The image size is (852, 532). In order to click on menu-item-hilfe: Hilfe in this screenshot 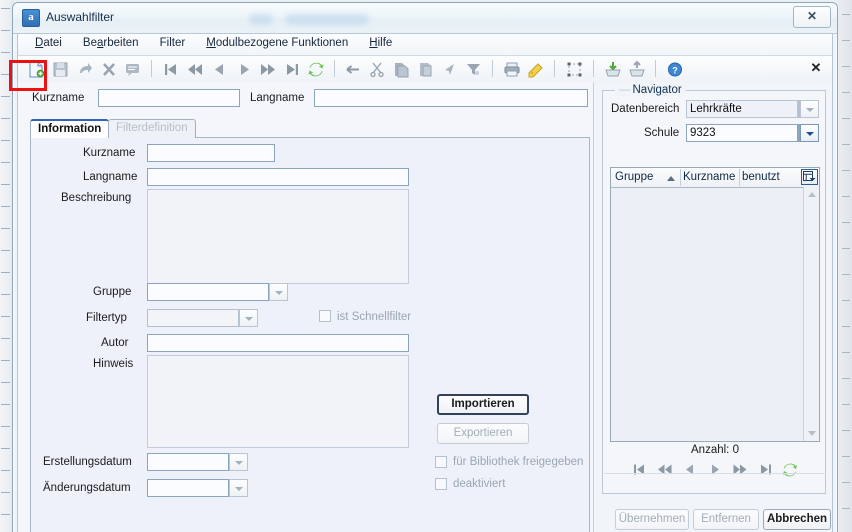, I will do `click(380, 42)`.